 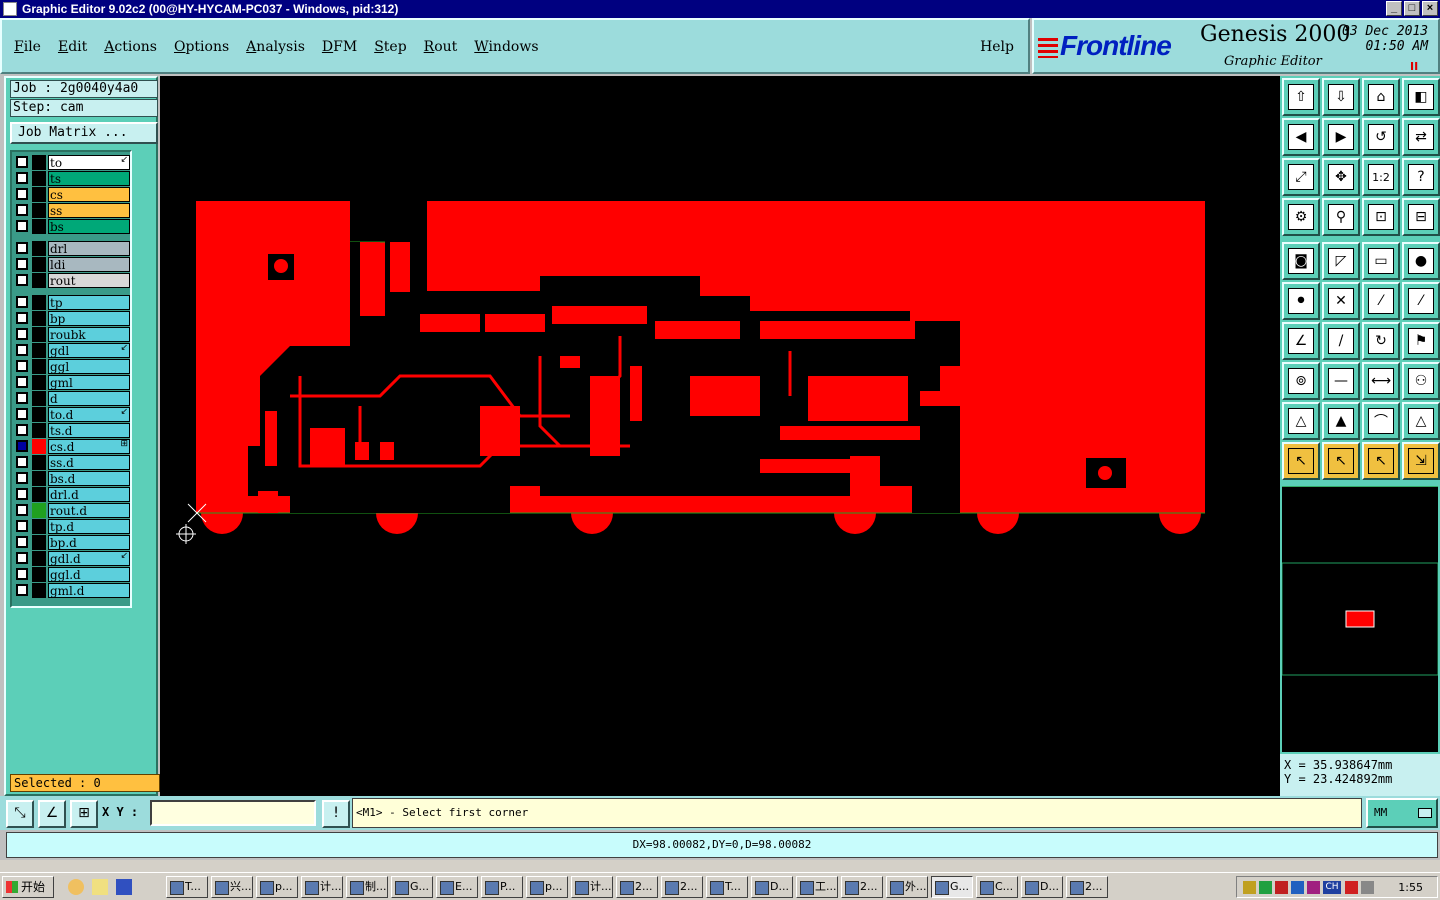 What do you see at coordinates (1381, 261) in the screenshot?
I see `tool-button-ruler: ▭` at bounding box center [1381, 261].